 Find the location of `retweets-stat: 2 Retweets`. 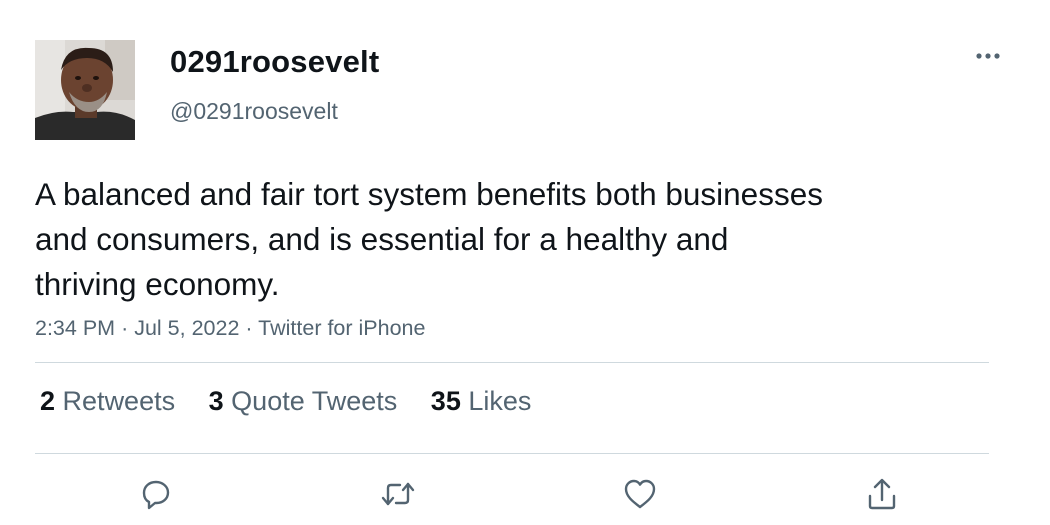

retweets-stat: 2 Retweets is located at coordinates (107, 401).